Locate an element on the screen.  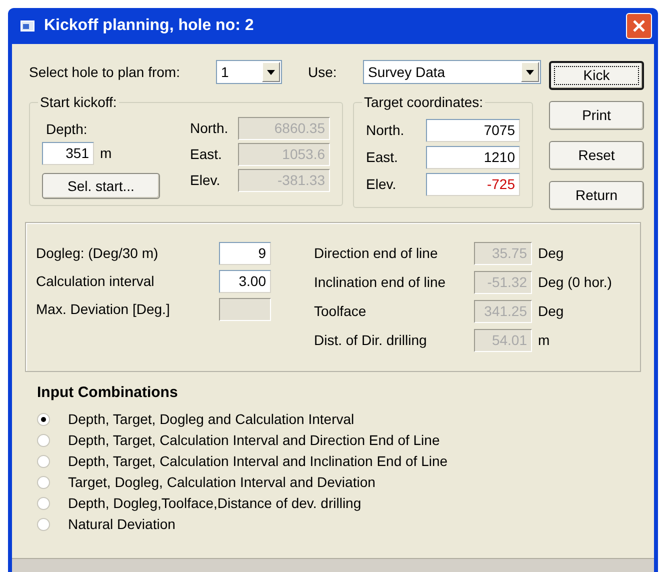
option-label: Natural Deviation is located at coordinates (122, 524).